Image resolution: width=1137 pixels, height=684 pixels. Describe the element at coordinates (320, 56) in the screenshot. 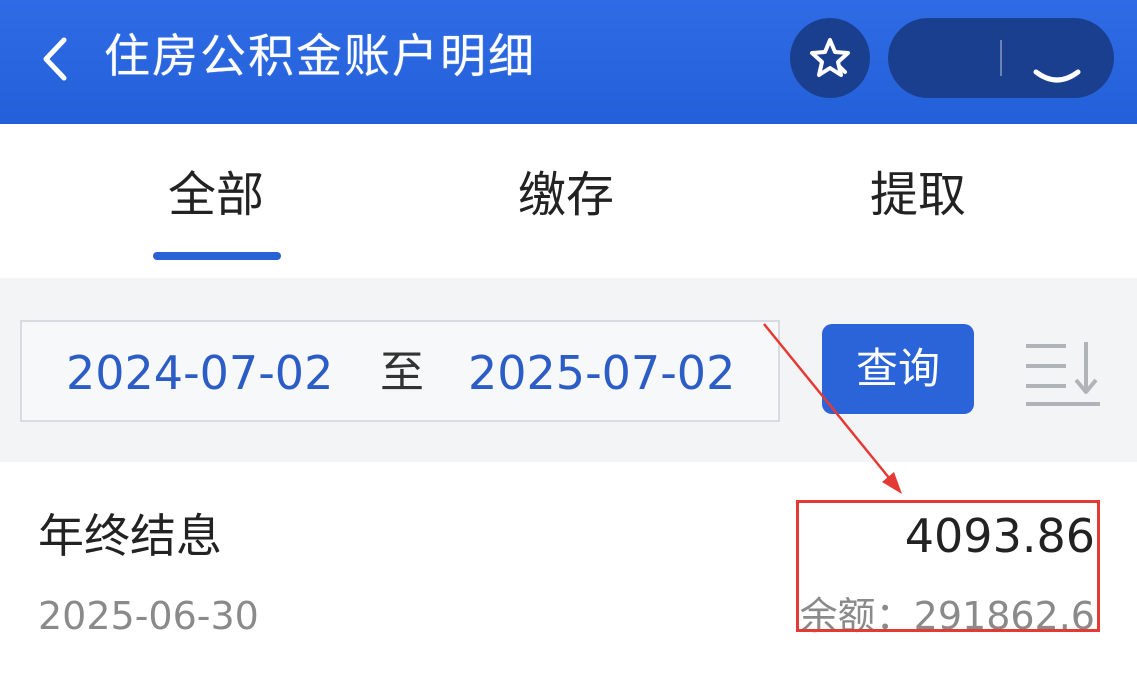

I see `page-title: 住房公积金账户明细` at that location.